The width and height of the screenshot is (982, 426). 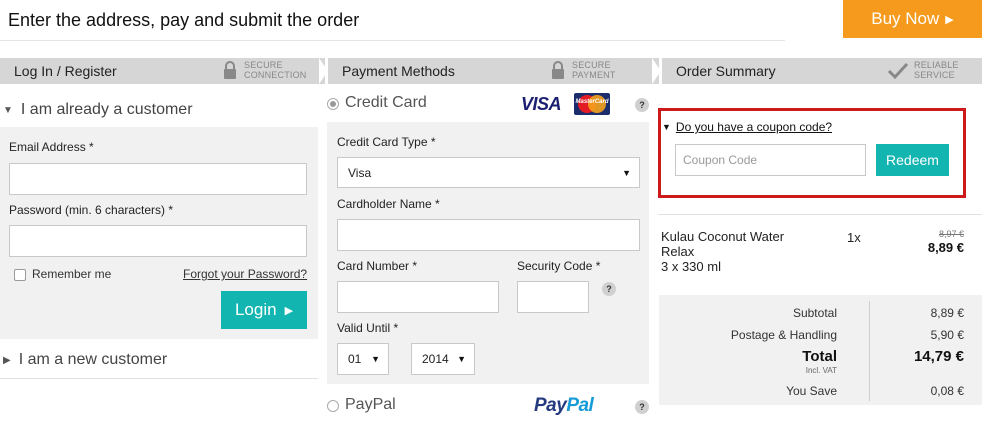 I want to click on item-name: Kulau Coconut Water Relax 3 x 330 ml, so click(x=723, y=251).